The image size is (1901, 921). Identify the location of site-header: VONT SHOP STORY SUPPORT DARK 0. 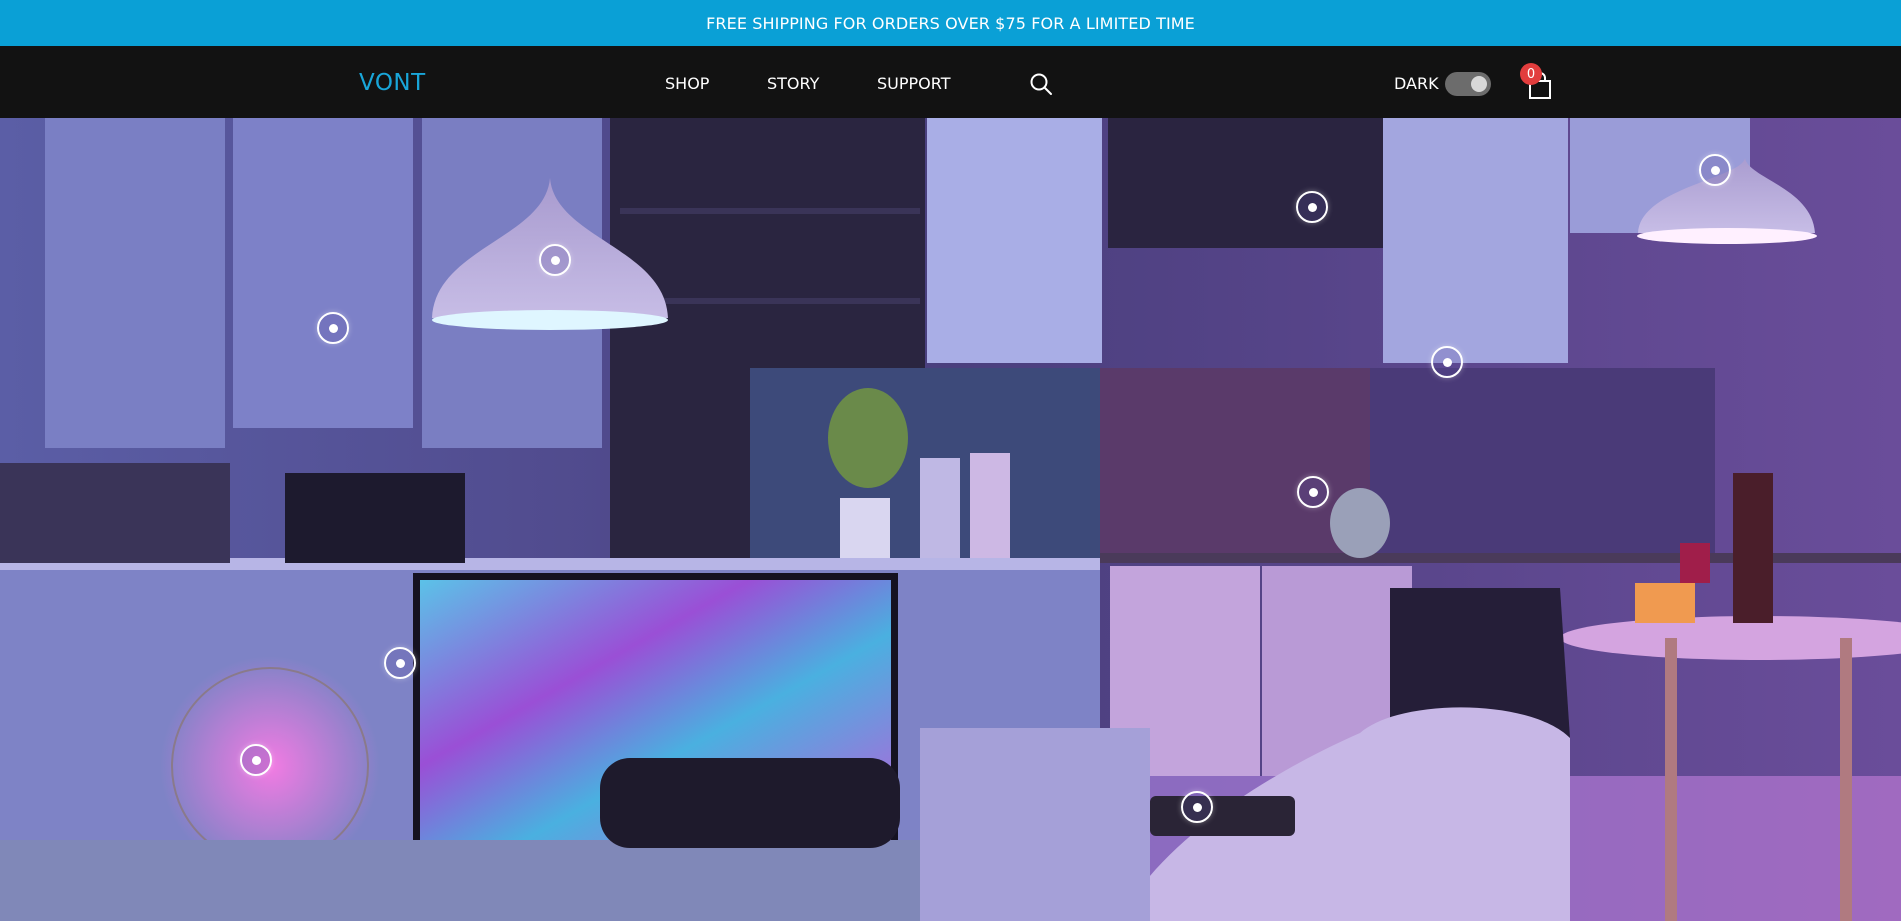
(950, 82).